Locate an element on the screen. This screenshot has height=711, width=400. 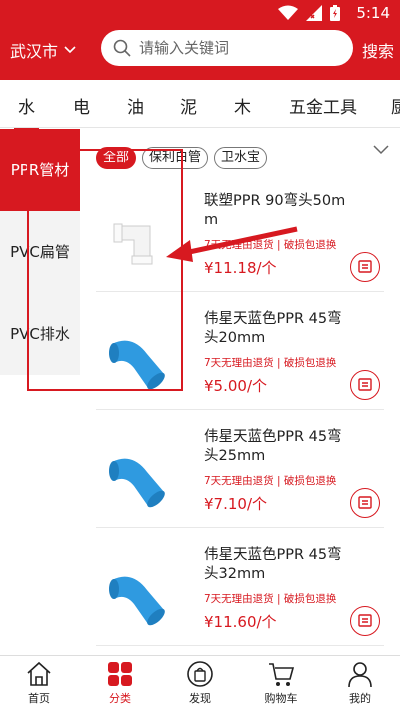
search-icon is located at coordinates (122, 48).